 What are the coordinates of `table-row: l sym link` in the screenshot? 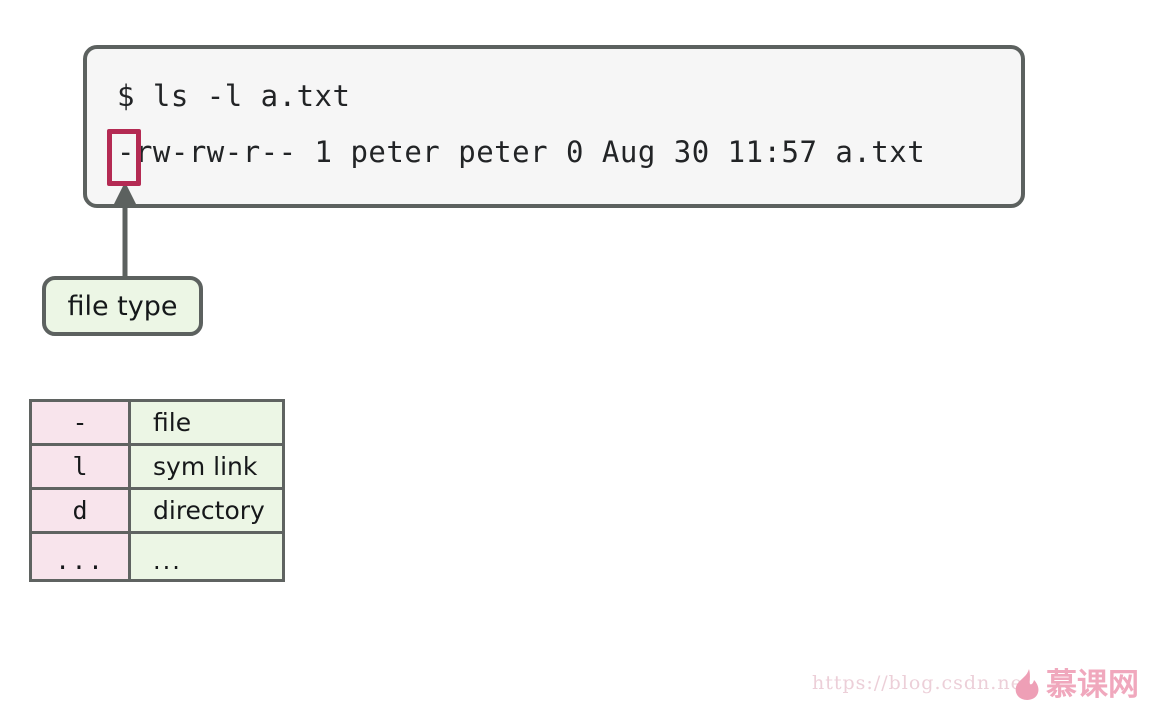 It's located at (157, 466).